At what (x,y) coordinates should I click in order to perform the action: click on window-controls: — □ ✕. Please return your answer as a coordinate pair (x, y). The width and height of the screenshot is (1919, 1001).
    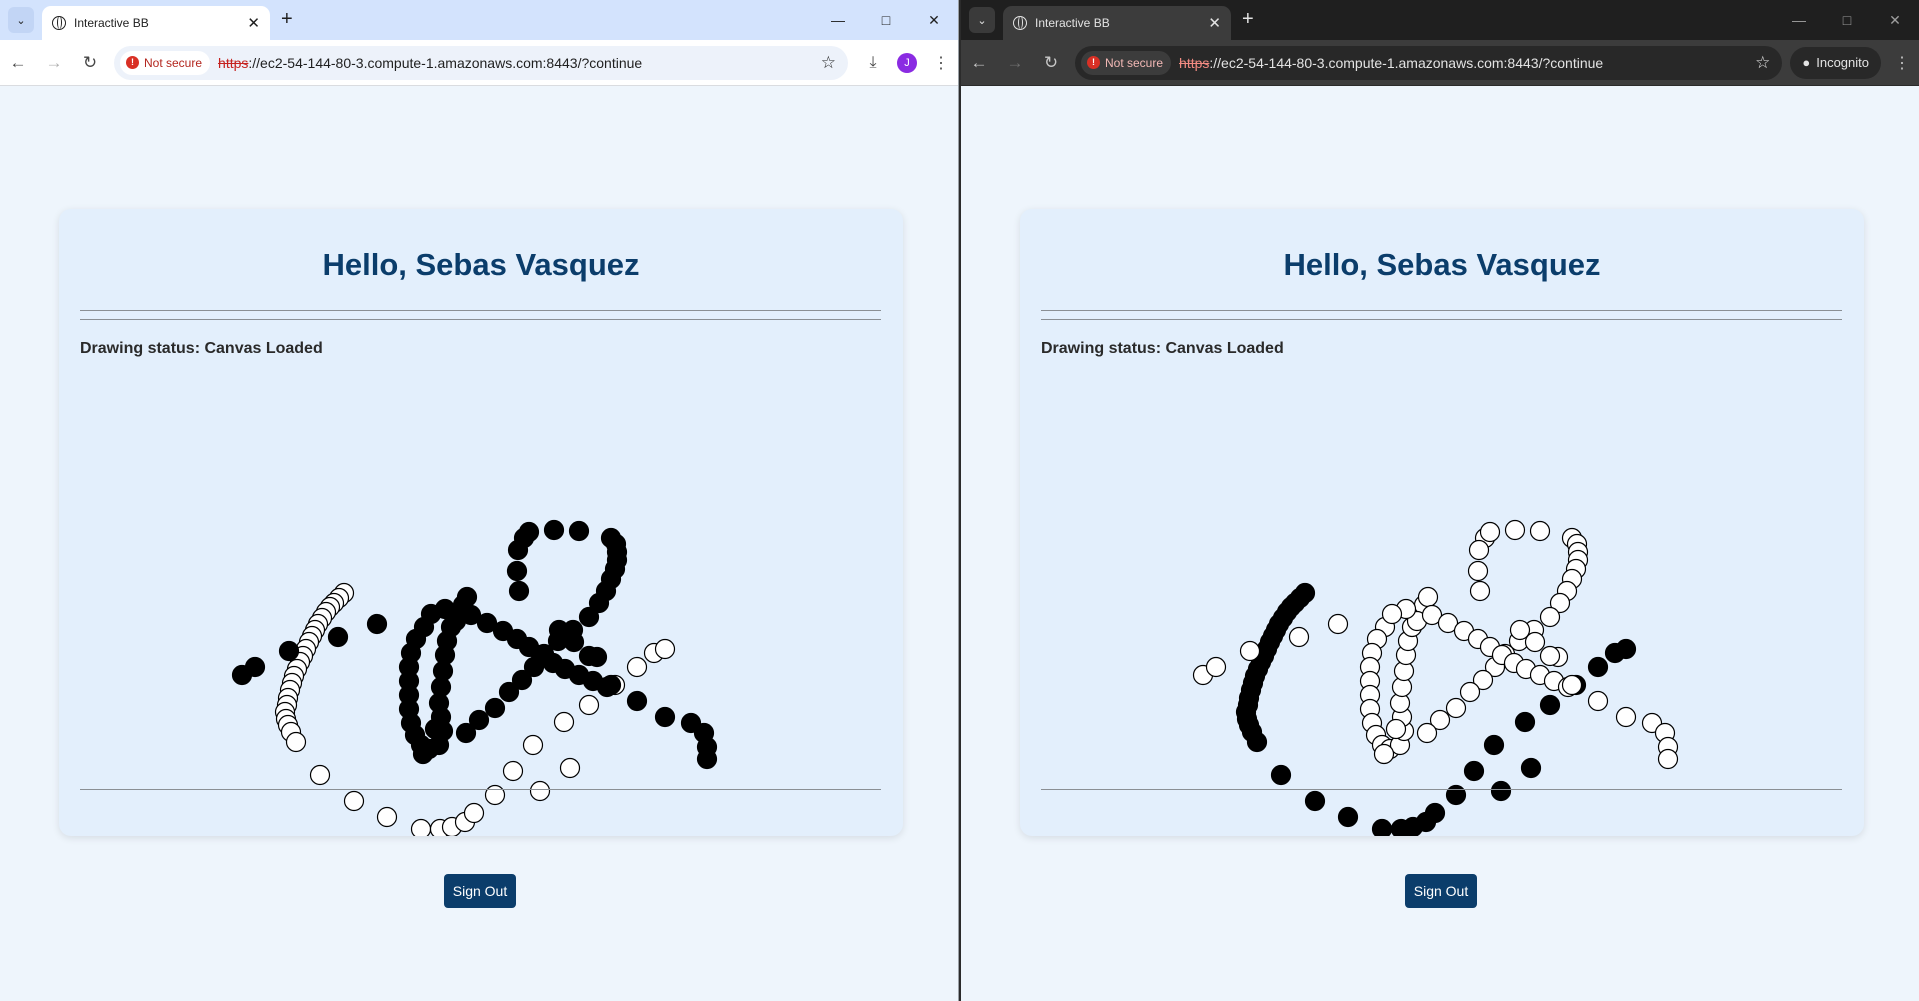
    Looking at the image, I should click on (886, 20).